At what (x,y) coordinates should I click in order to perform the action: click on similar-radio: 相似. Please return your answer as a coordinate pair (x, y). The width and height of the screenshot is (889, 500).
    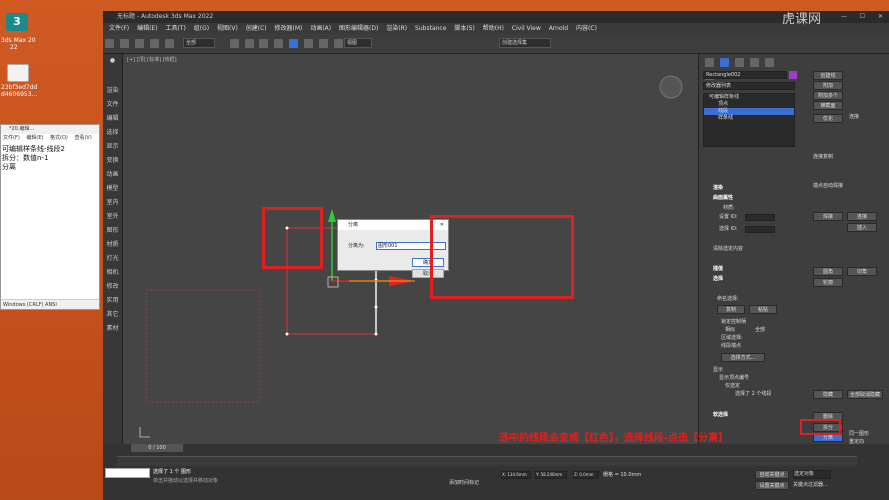
    Looking at the image, I should click on (730, 330).